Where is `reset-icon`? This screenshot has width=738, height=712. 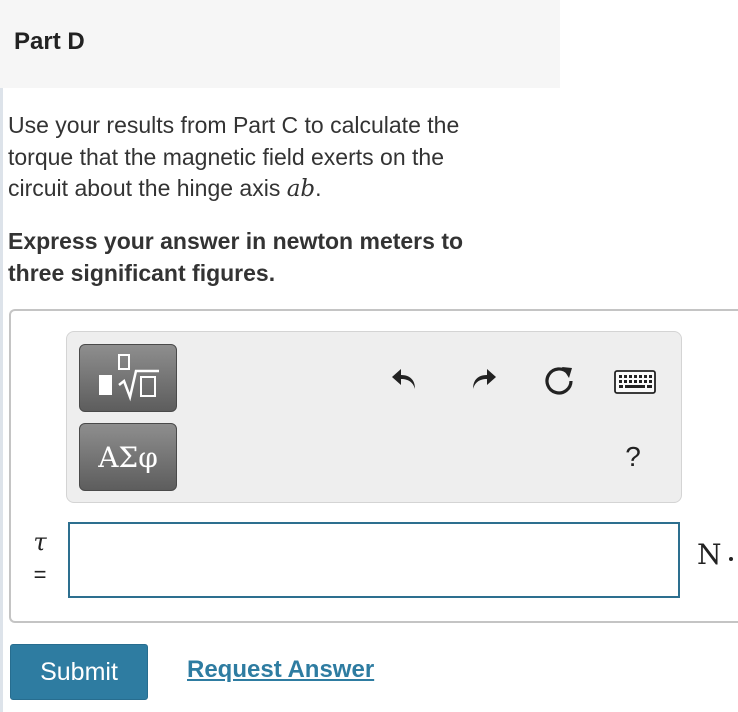 reset-icon is located at coordinates (559, 381).